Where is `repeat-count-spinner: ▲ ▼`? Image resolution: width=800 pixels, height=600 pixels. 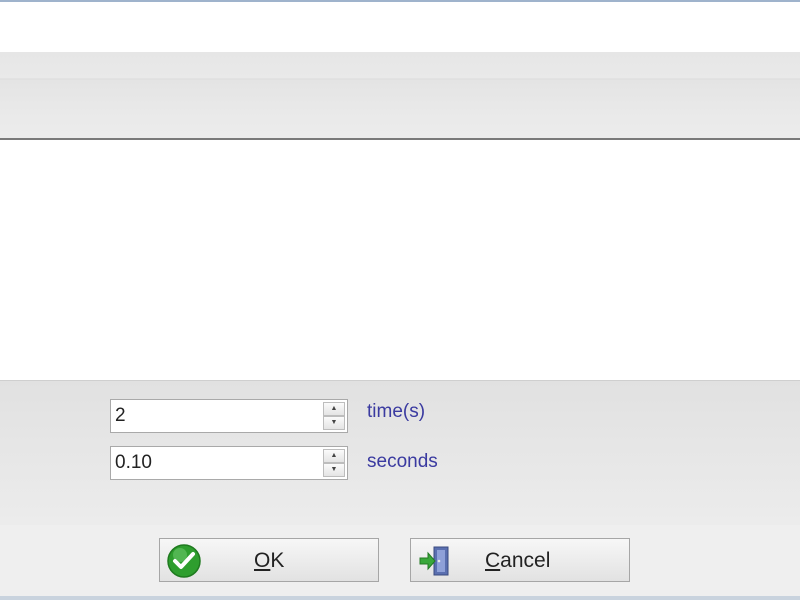
repeat-count-spinner: ▲ ▼ is located at coordinates (229, 416).